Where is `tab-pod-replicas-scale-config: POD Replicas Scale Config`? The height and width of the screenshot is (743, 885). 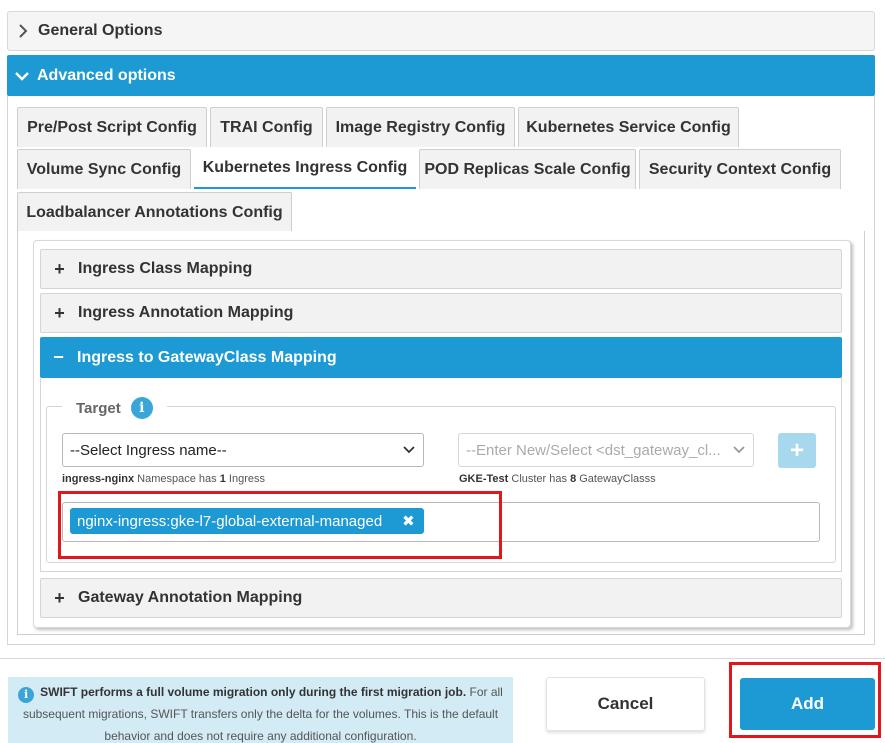
tab-pod-replicas-scale-config: POD Replicas Scale Config is located at coordinates (527, 169).